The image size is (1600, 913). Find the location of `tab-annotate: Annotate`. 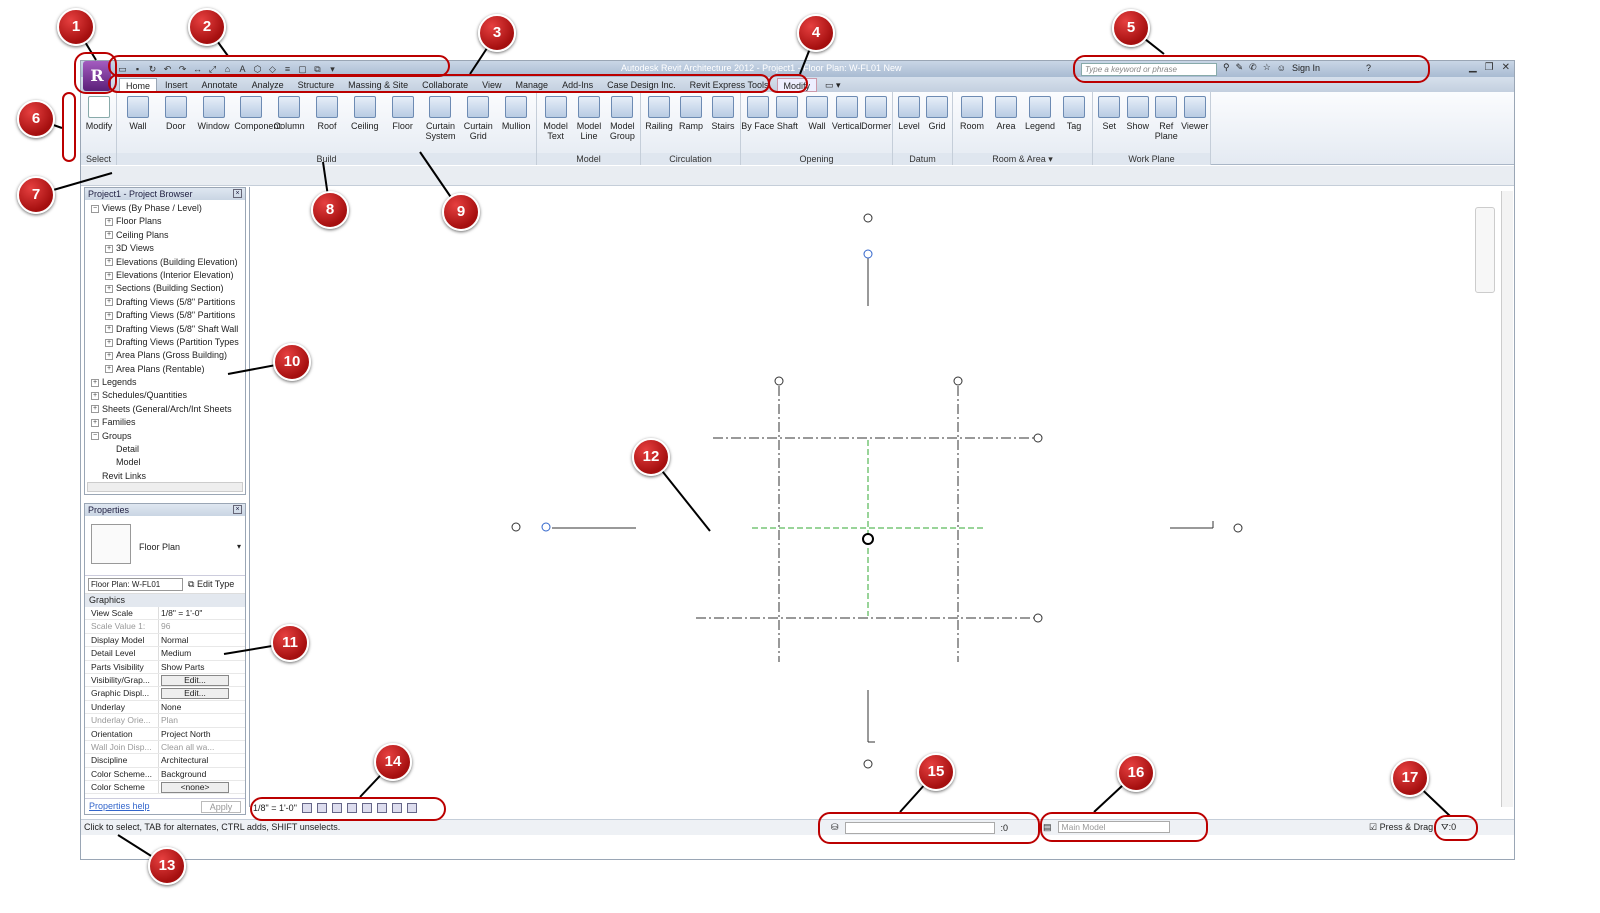

tab-annotate: Annotate is located at coordinates (220, 85).